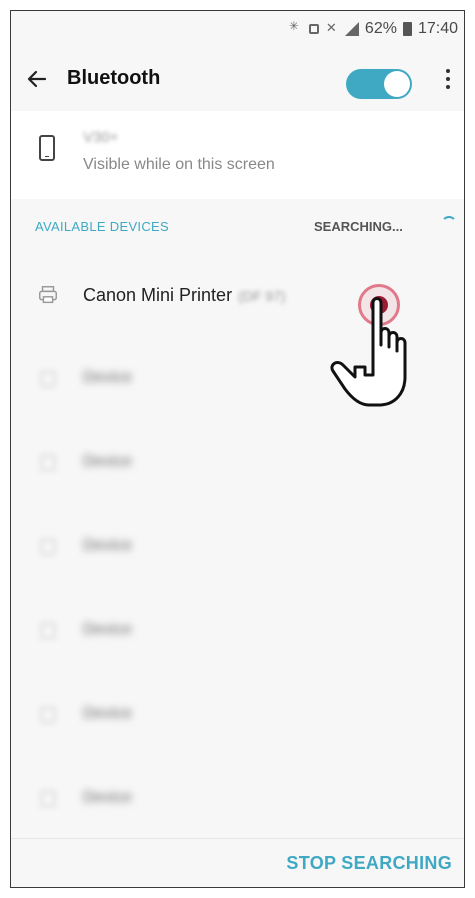 The width and height of the screenshot is (475, 898). Describe the element at coordinates (313, 29) in the screenshot. I see `nfc-icon` at that location.